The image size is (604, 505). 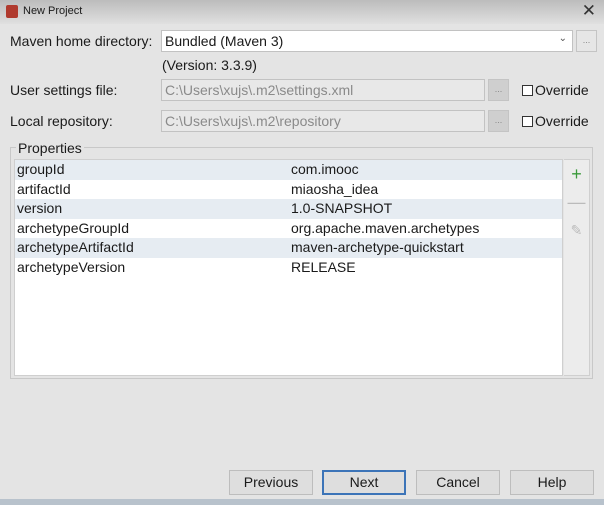 I want to click on property-value: org.apache.maven.archetypes, so click(x=385, y=228).